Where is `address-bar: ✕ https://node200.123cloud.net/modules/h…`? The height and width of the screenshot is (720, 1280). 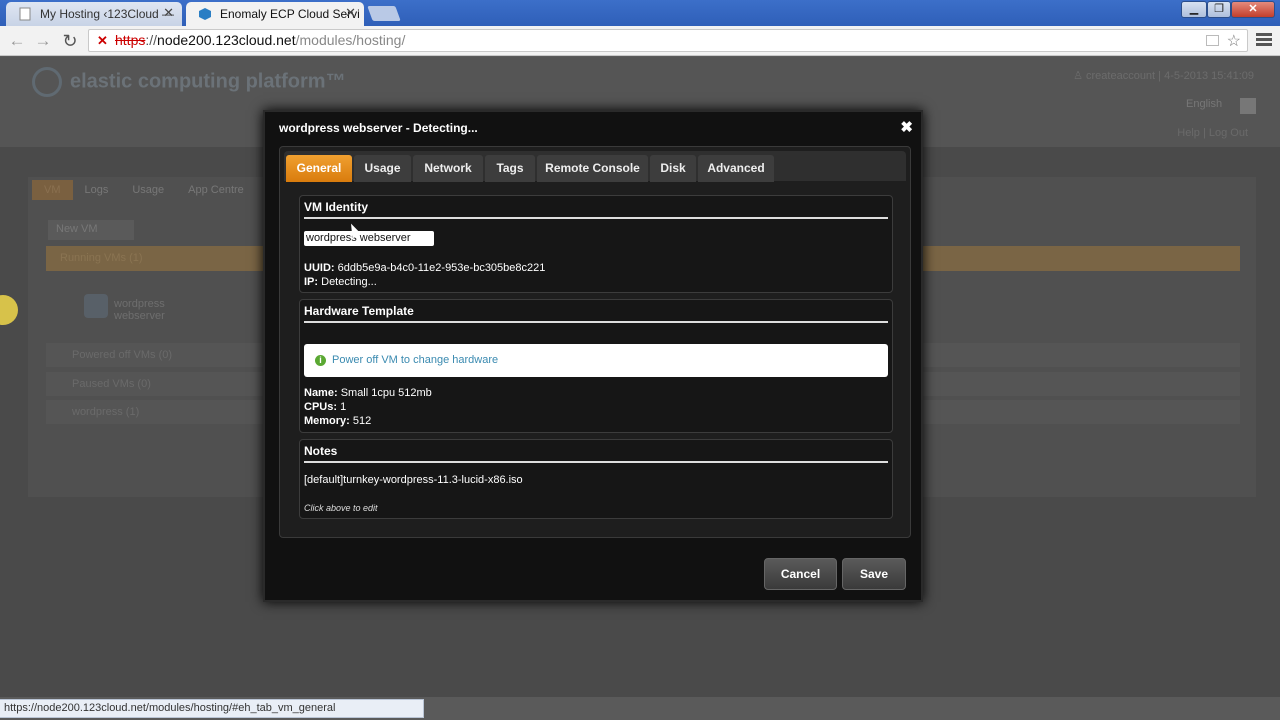
address-bar: ✕ https://node200.123cloud.net/modules/h… is located at coordinates (668, 40).